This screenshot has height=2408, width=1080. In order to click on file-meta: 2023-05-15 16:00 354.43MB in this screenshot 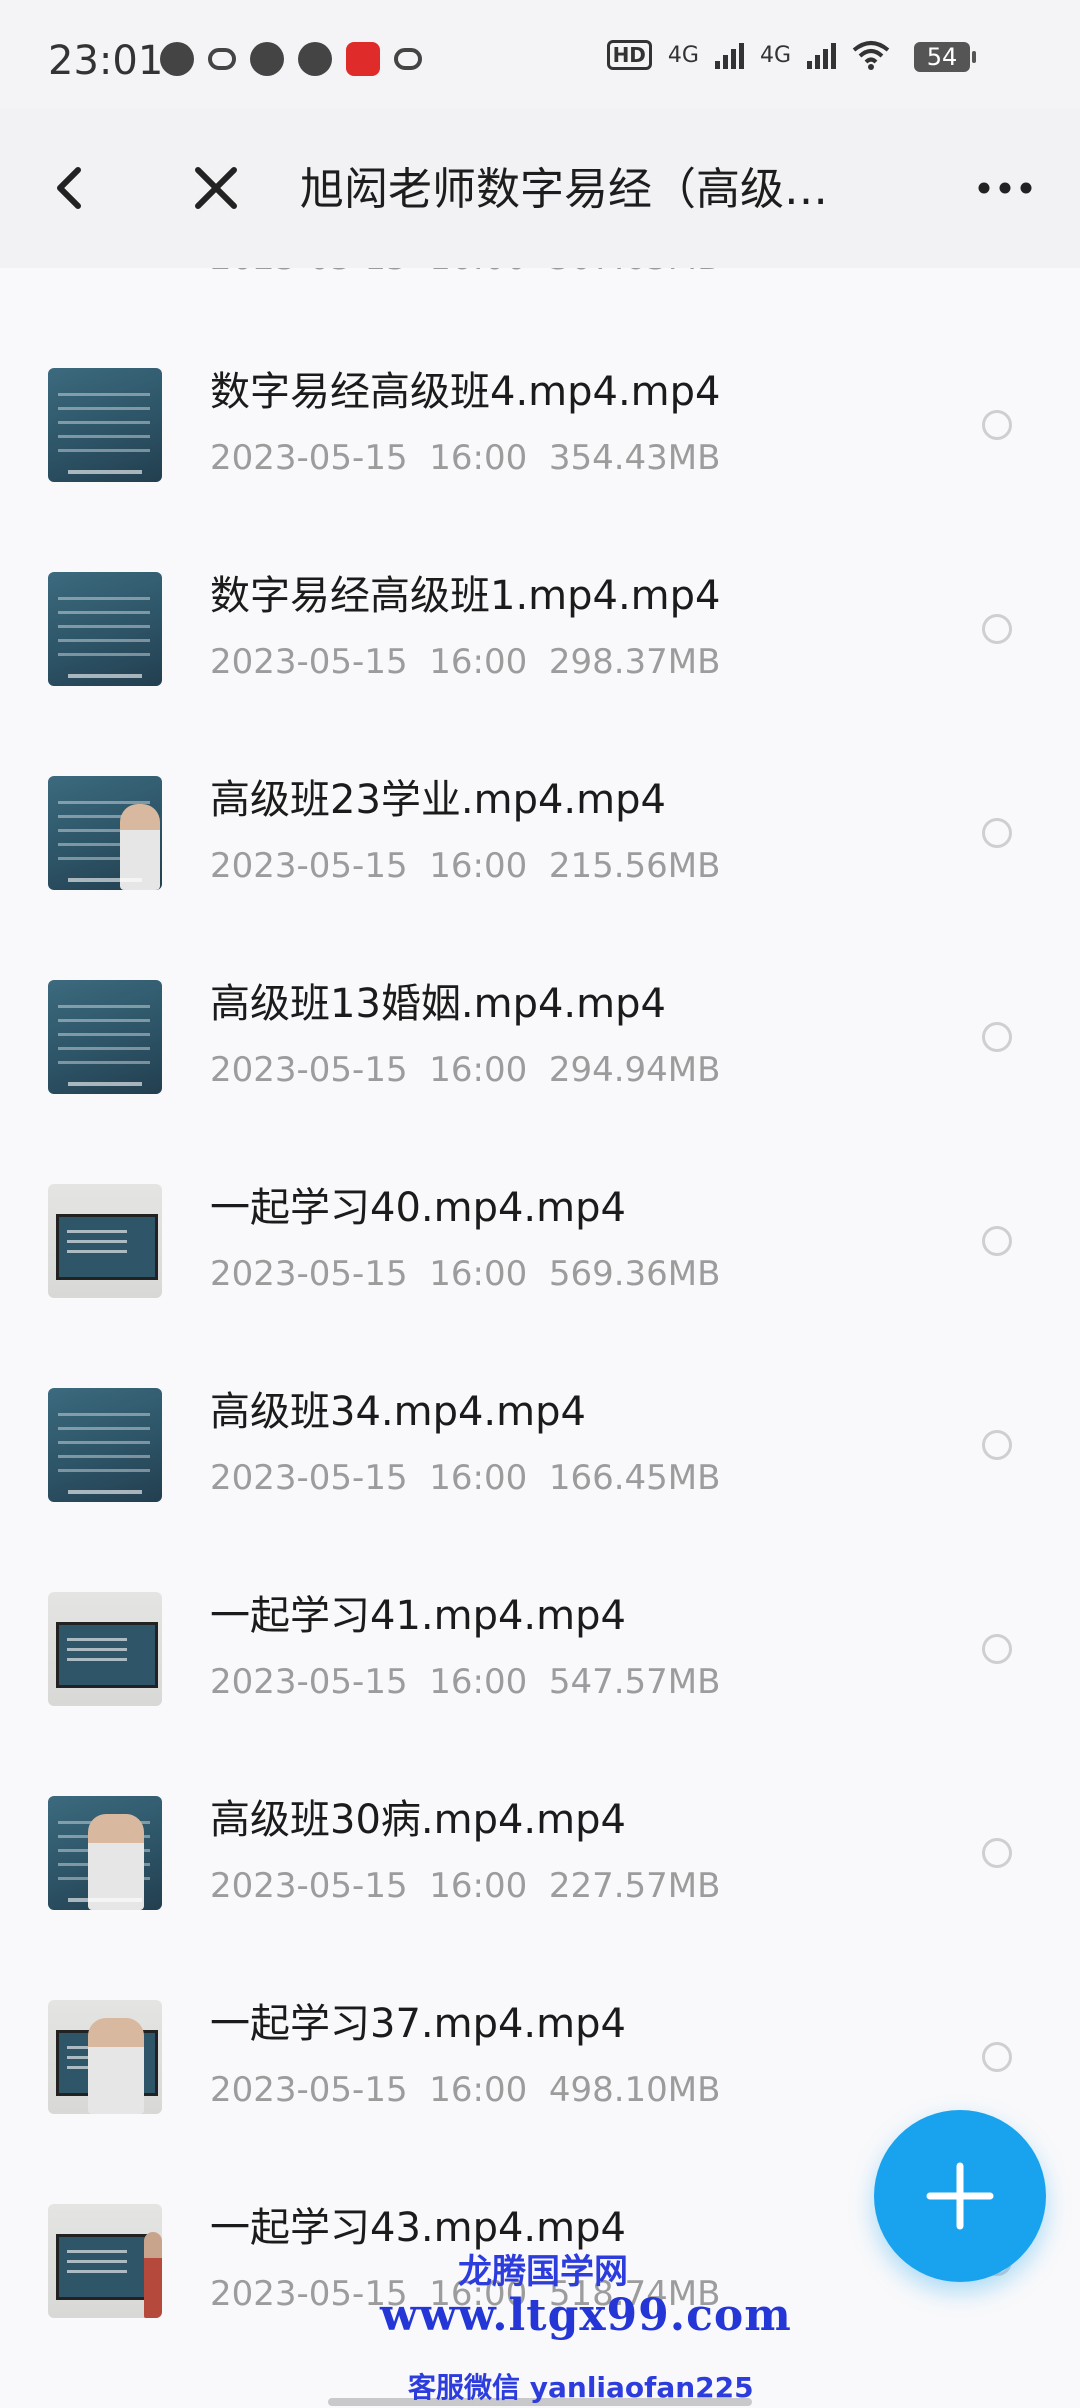, I will do `click(465, 458)`.